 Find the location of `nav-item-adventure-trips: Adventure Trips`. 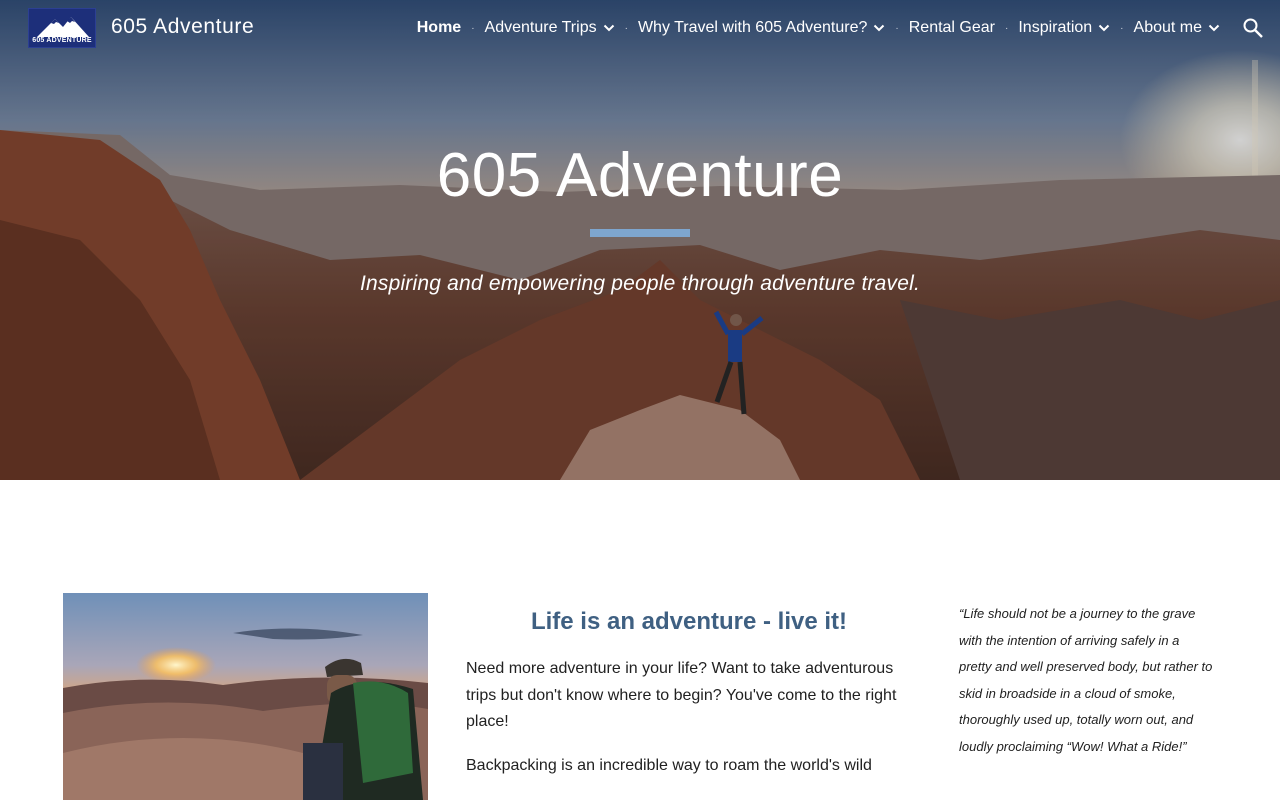

nav-item-adventure-trips: Adventure Trips is located at coordinates (550, 28).